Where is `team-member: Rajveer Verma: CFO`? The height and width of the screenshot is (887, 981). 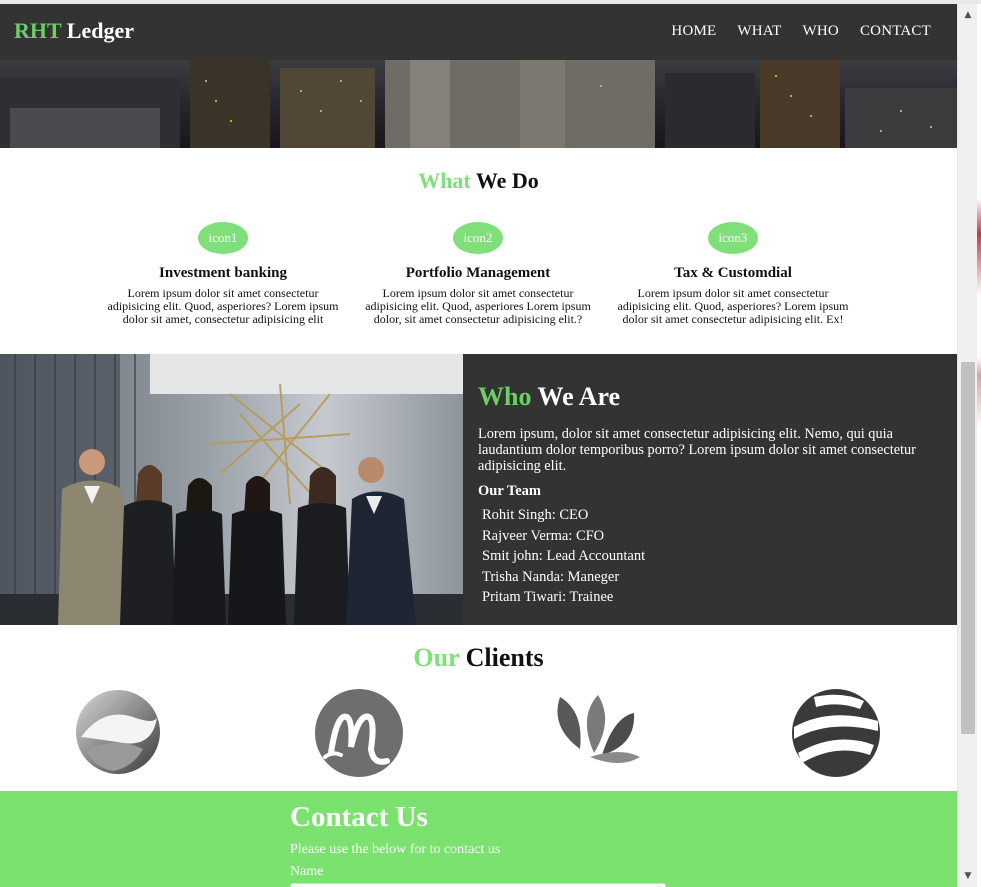 team-member: Rajveer Verma: CFO is located at coordinates (543, 535).